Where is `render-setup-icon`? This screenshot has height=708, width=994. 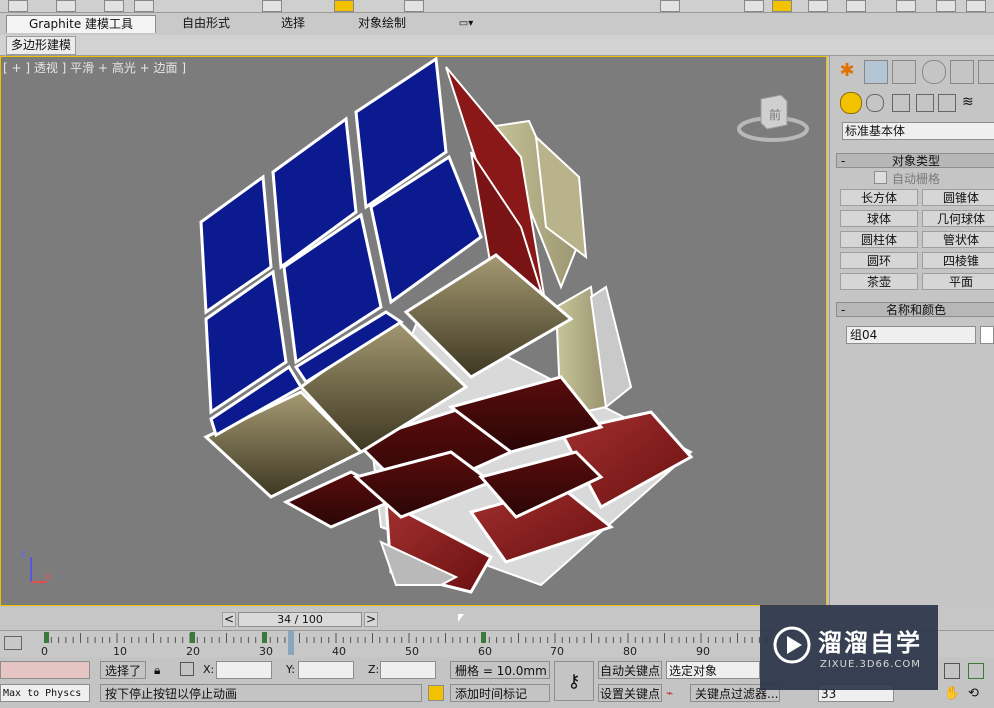
render-setup-icon is located at coordinates (946, 6).